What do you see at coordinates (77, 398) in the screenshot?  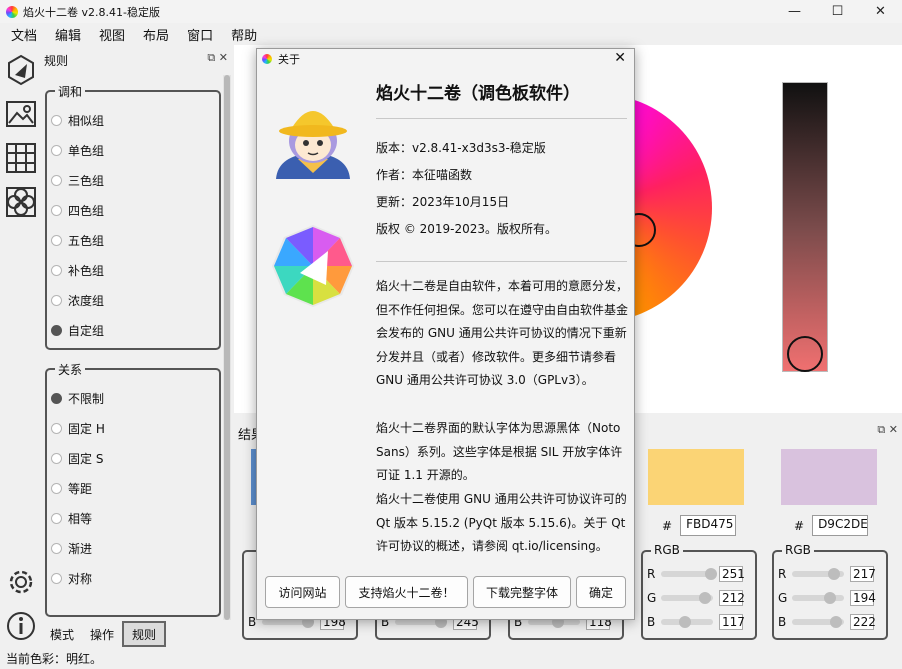 I see `relation-option-unlimited: 不限制` at bounding box center [77, 398].